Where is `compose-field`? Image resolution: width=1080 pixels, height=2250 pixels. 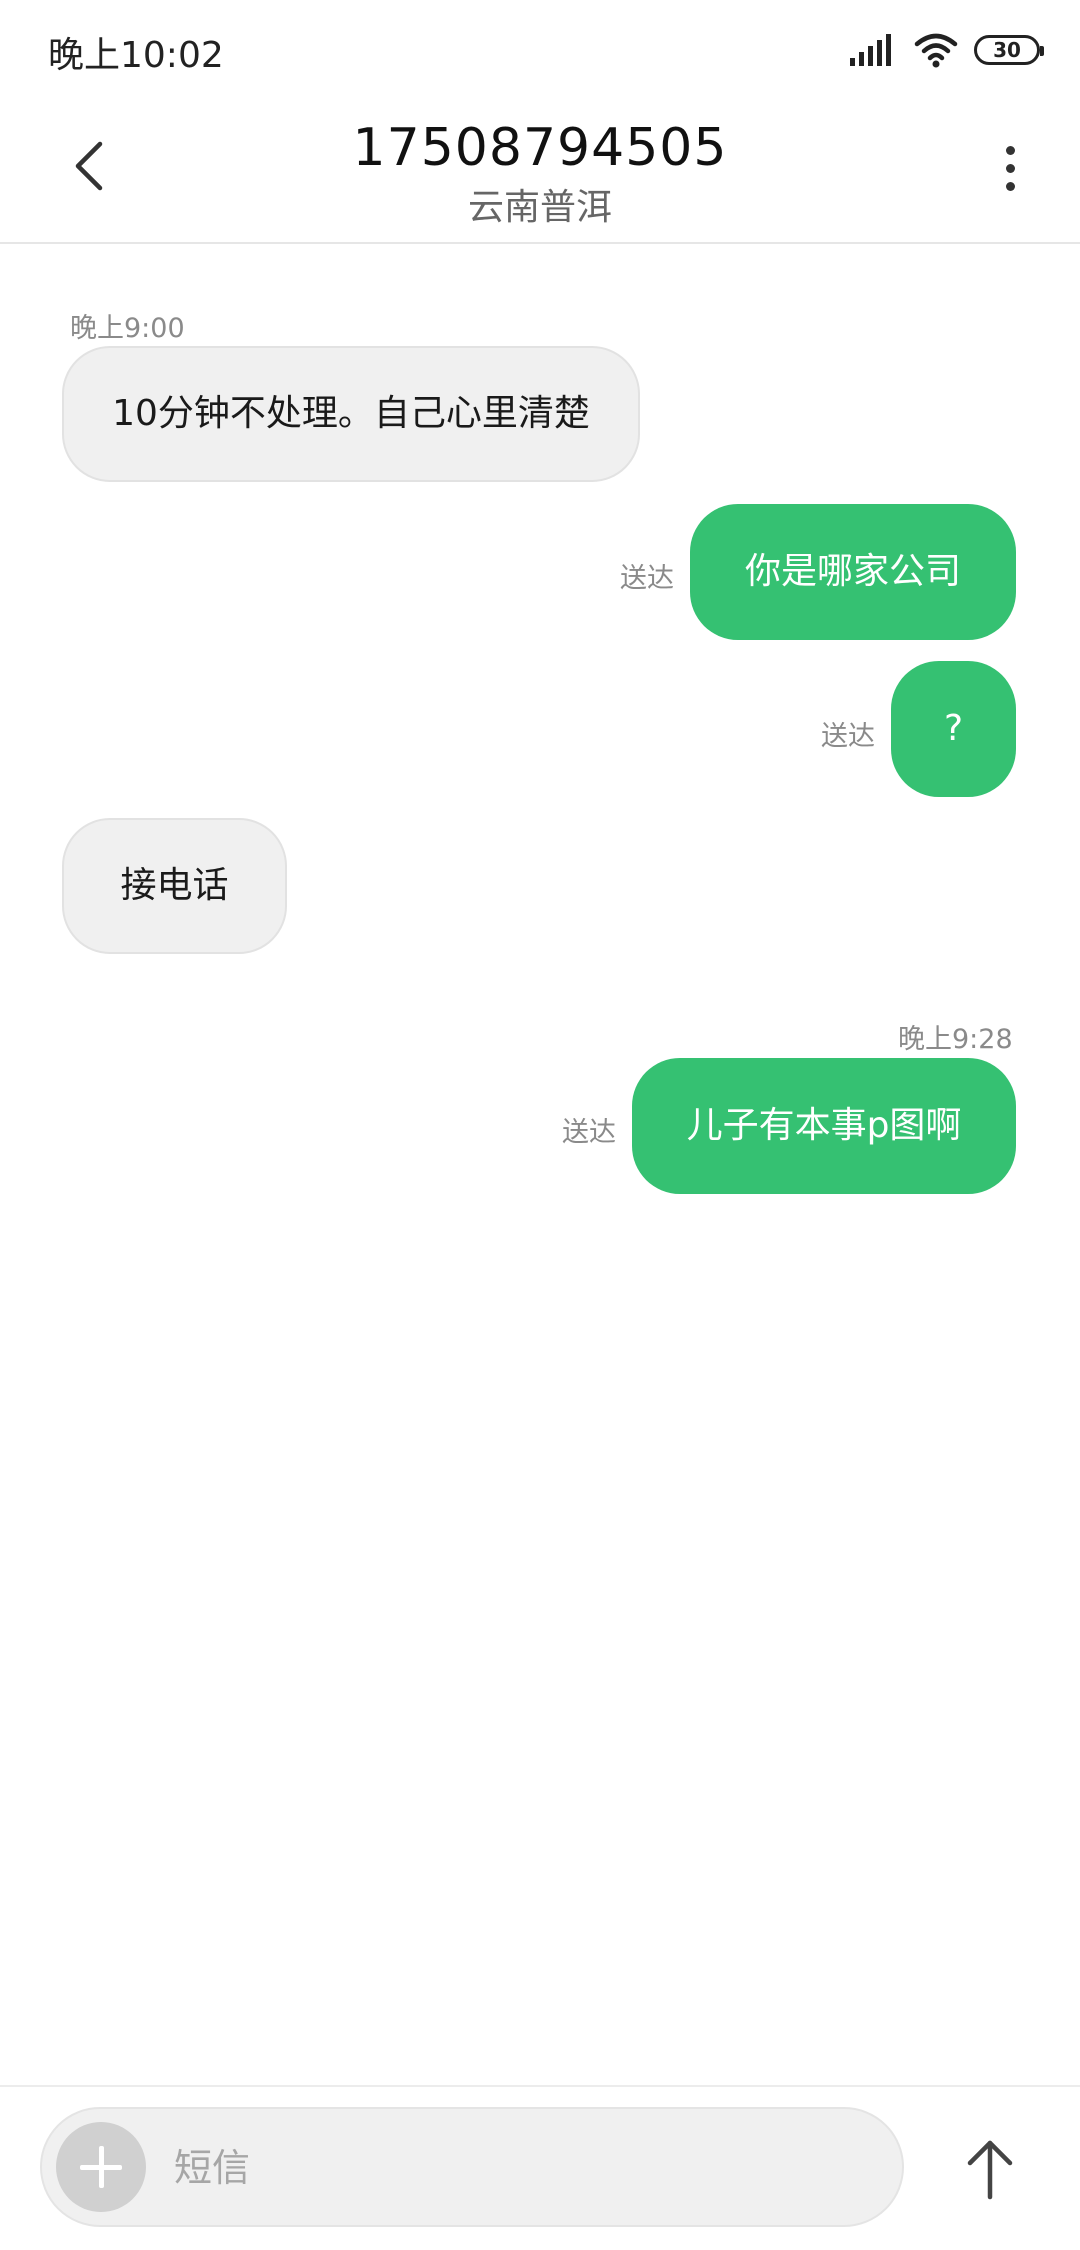
compose-field is located at coordinates (472, 2167).